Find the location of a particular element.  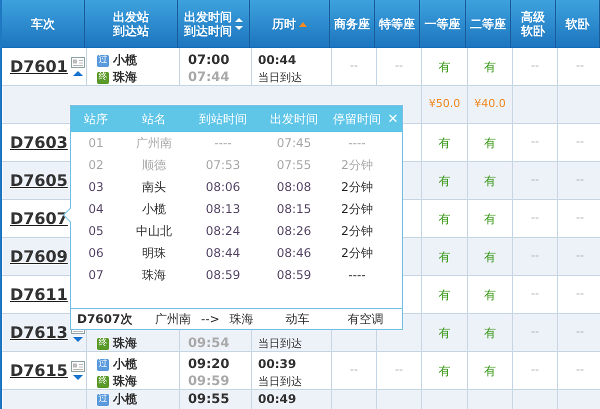

stop-number: 05 is located at coordinates (96, 231).